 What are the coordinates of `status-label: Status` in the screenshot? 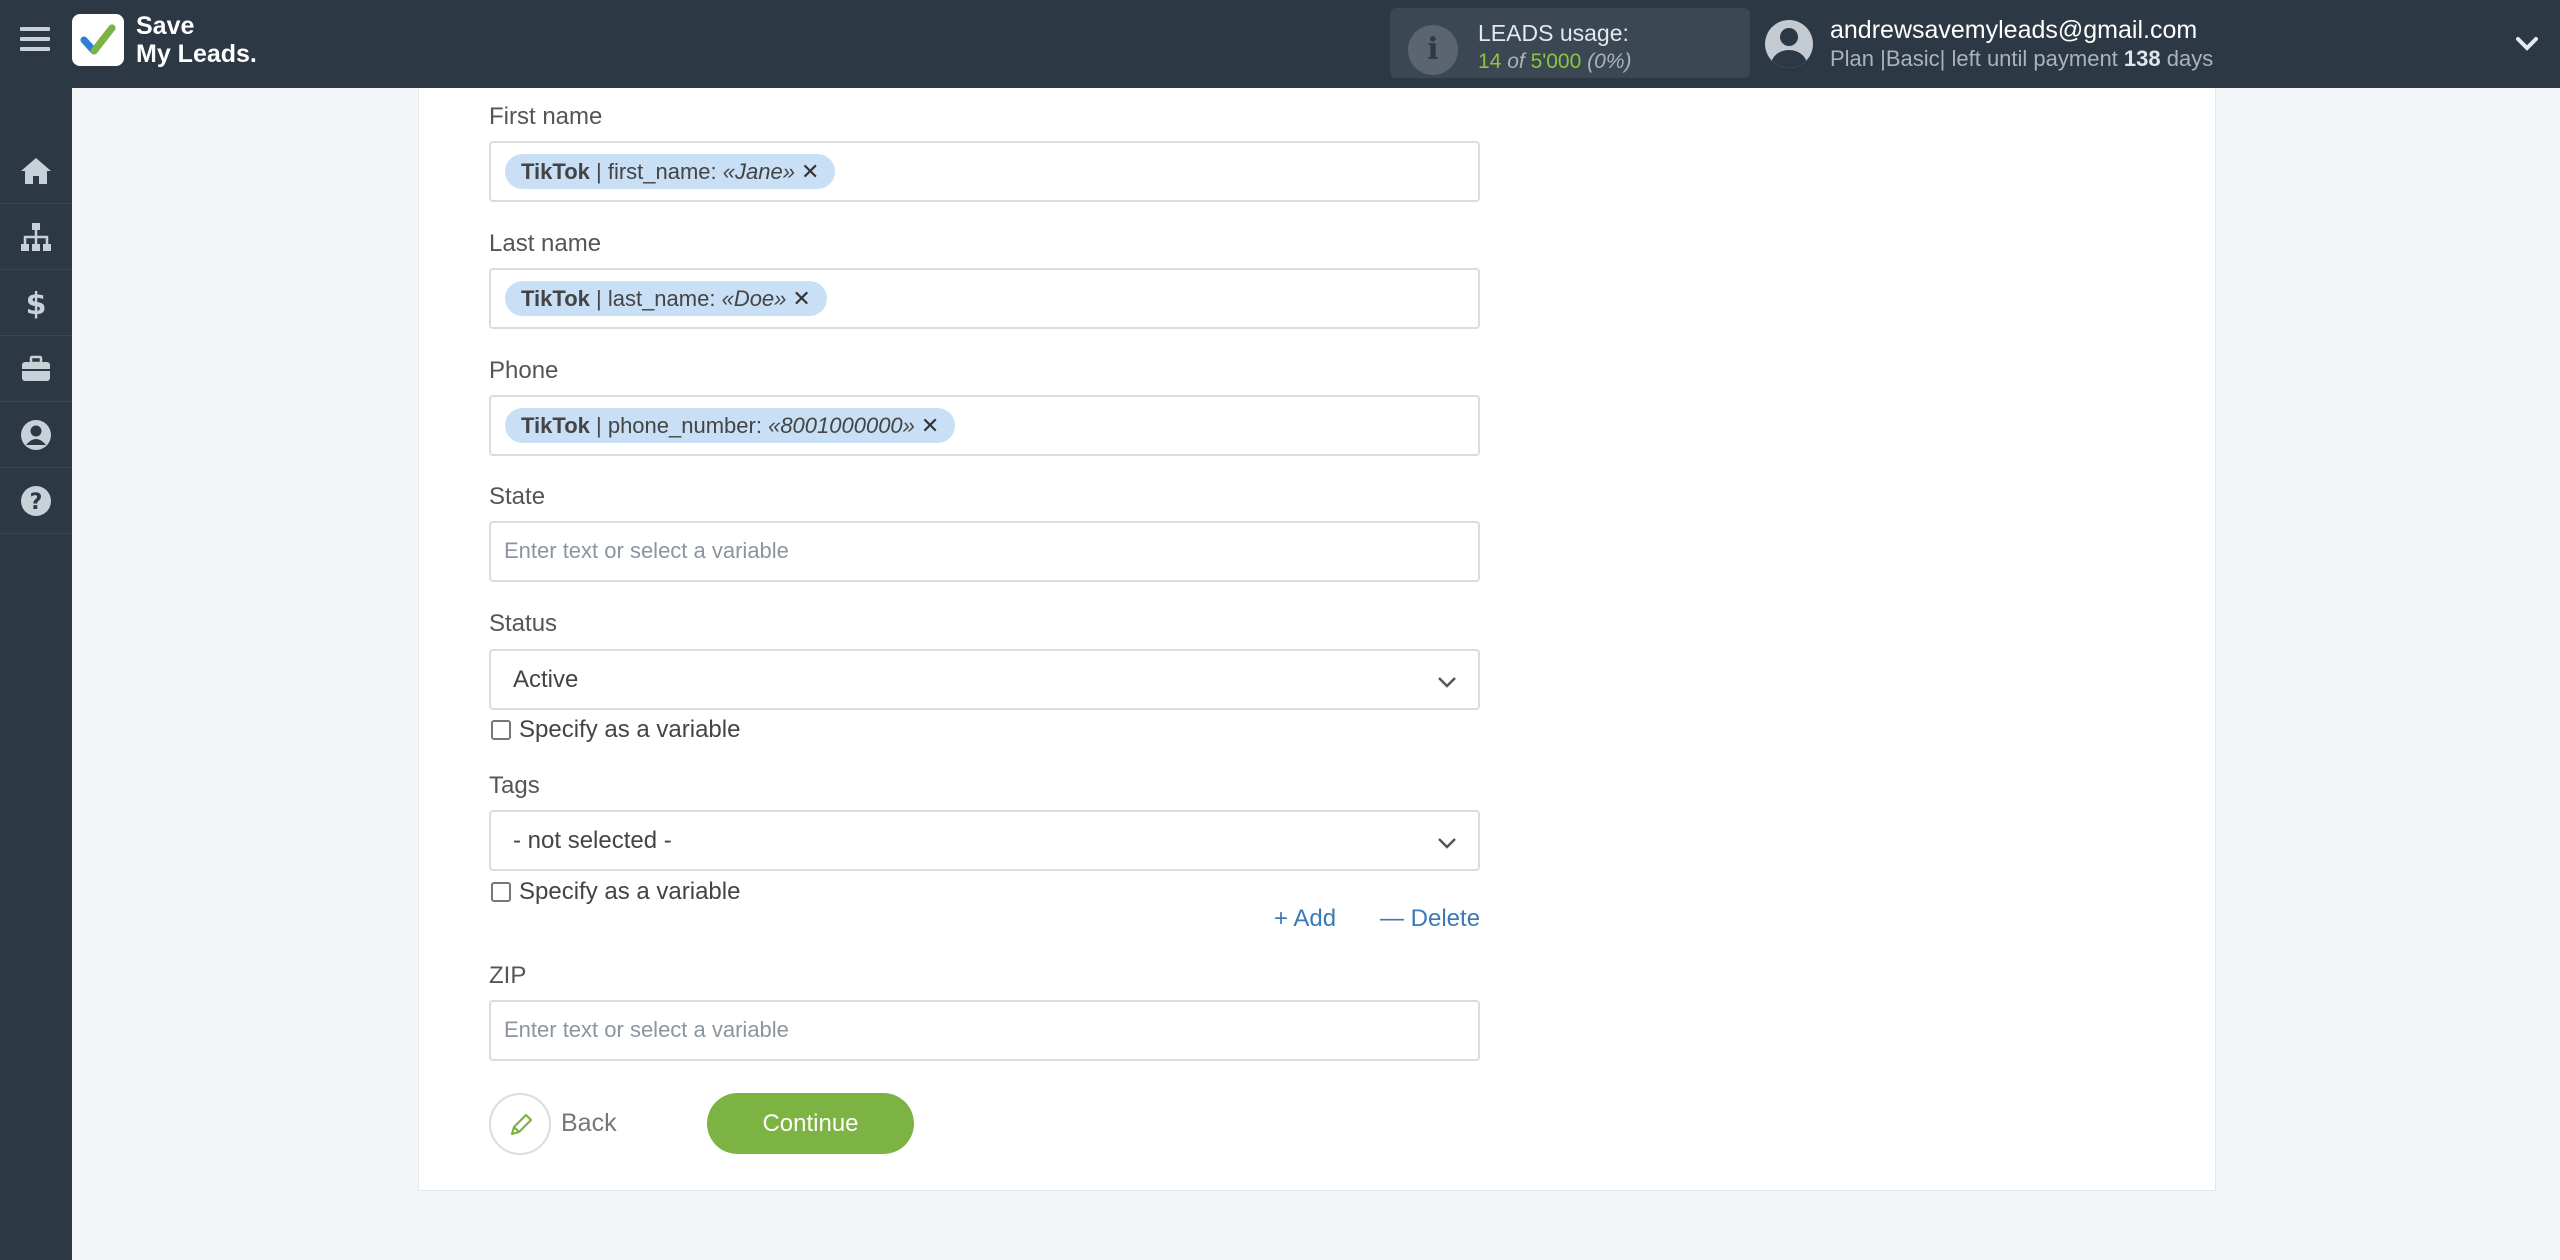 It's located at (523, 623).